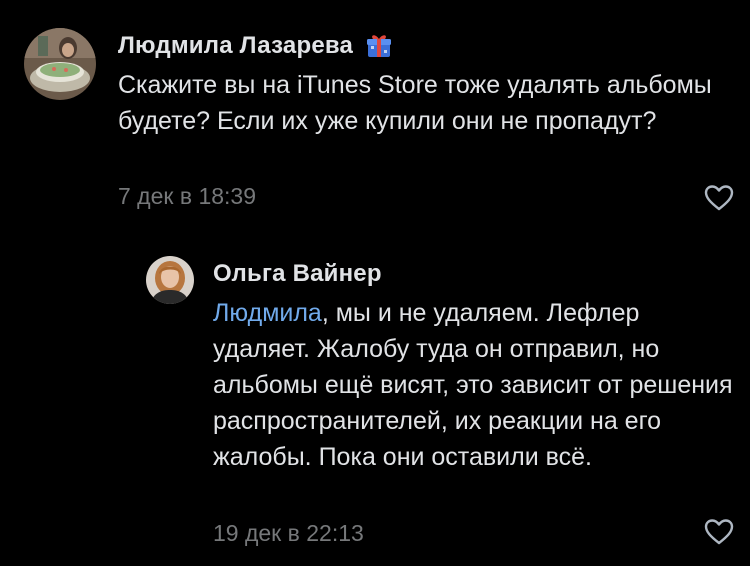 The image size is (750, 566). What do you see at coordinates (187, 196) in the screenshot?
I see `timestamp: 7 дек в 18:39` at bounding box center [187, 196].